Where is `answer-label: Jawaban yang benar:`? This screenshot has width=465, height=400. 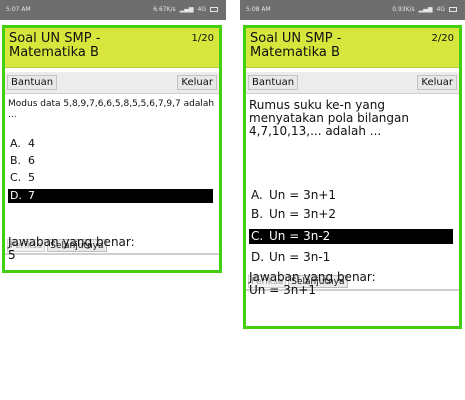
answer-label: Jawaban yang benar: is located at coordinates (71, 242).